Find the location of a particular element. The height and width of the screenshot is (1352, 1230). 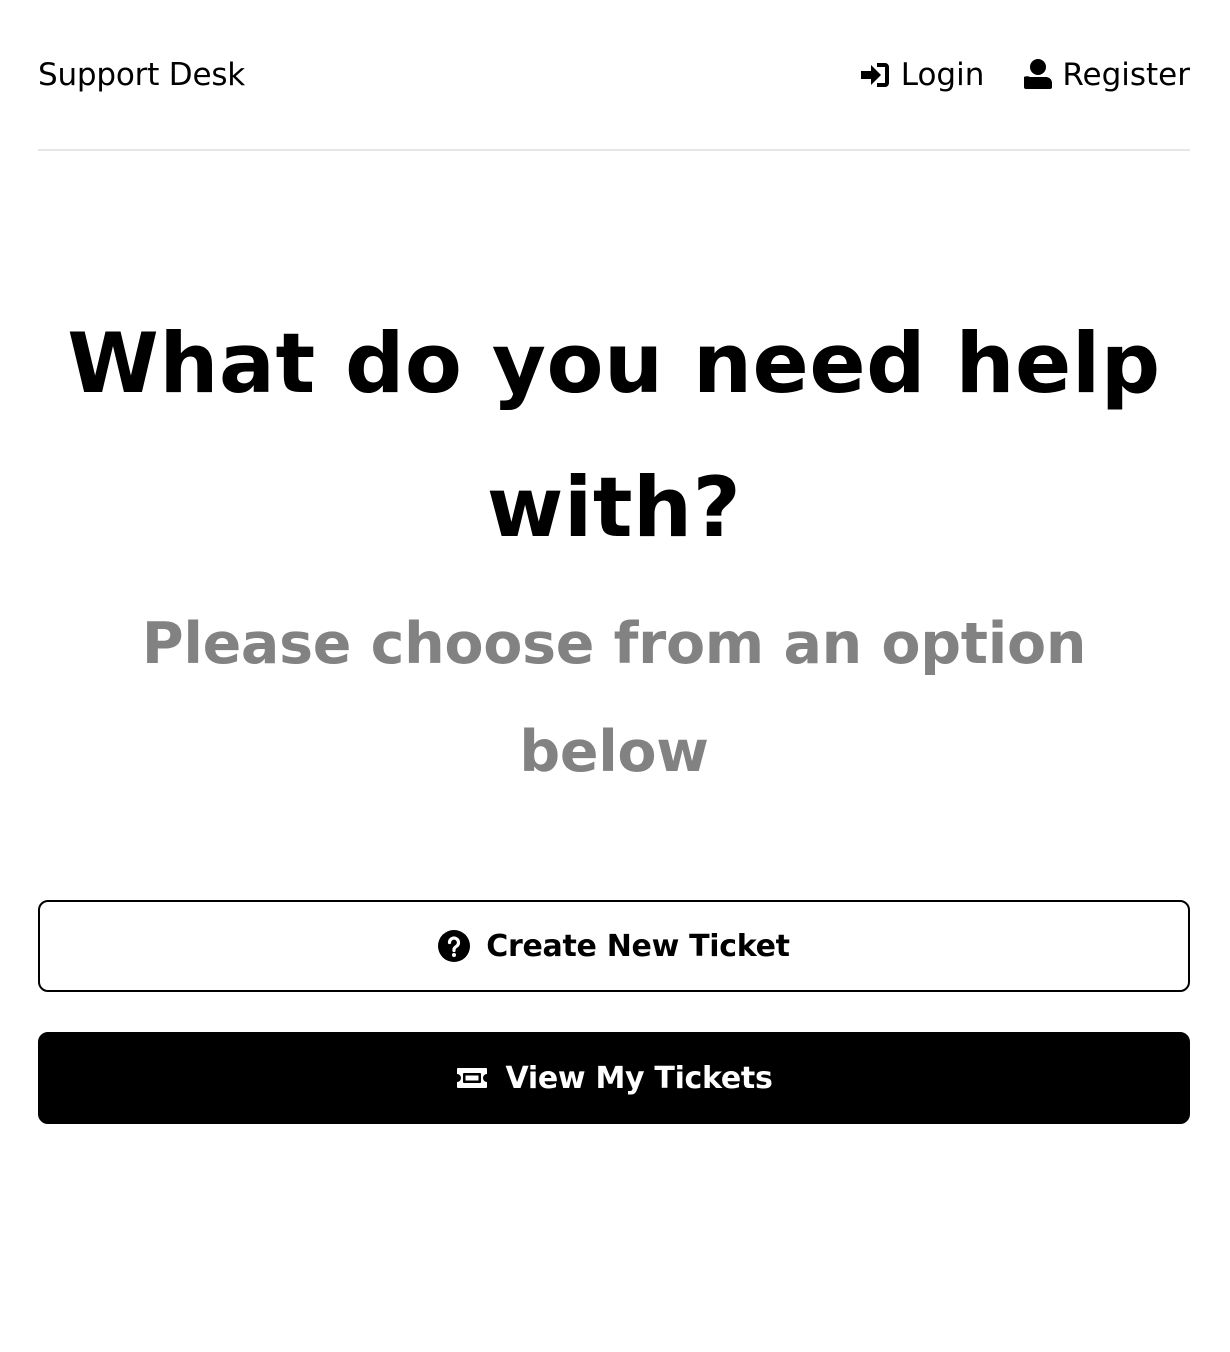

login-link: Login is located at coordinates (922, 75).